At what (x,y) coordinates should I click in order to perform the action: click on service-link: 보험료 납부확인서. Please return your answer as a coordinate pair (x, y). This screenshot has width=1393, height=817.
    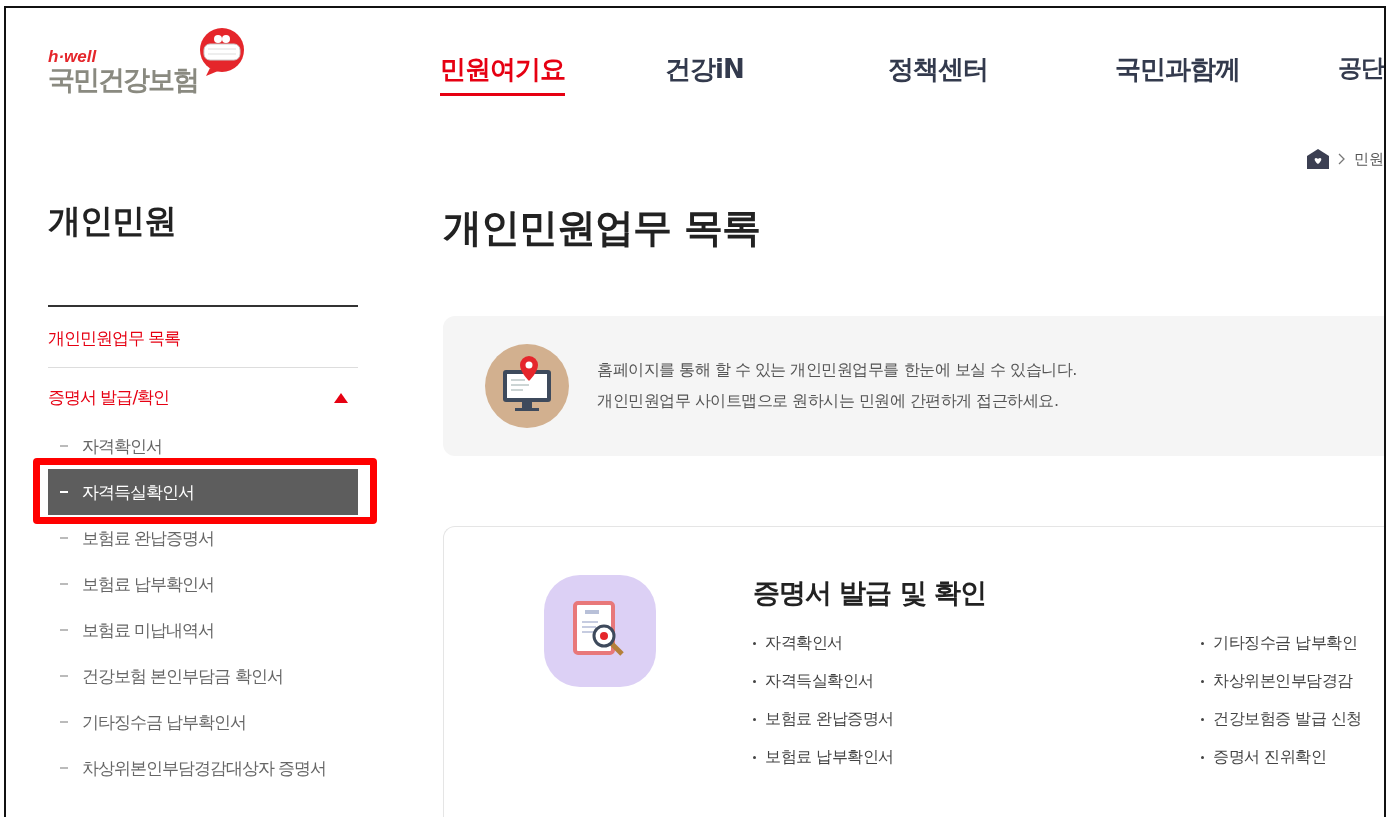
    Looking at the image, I should click on (829, 757).